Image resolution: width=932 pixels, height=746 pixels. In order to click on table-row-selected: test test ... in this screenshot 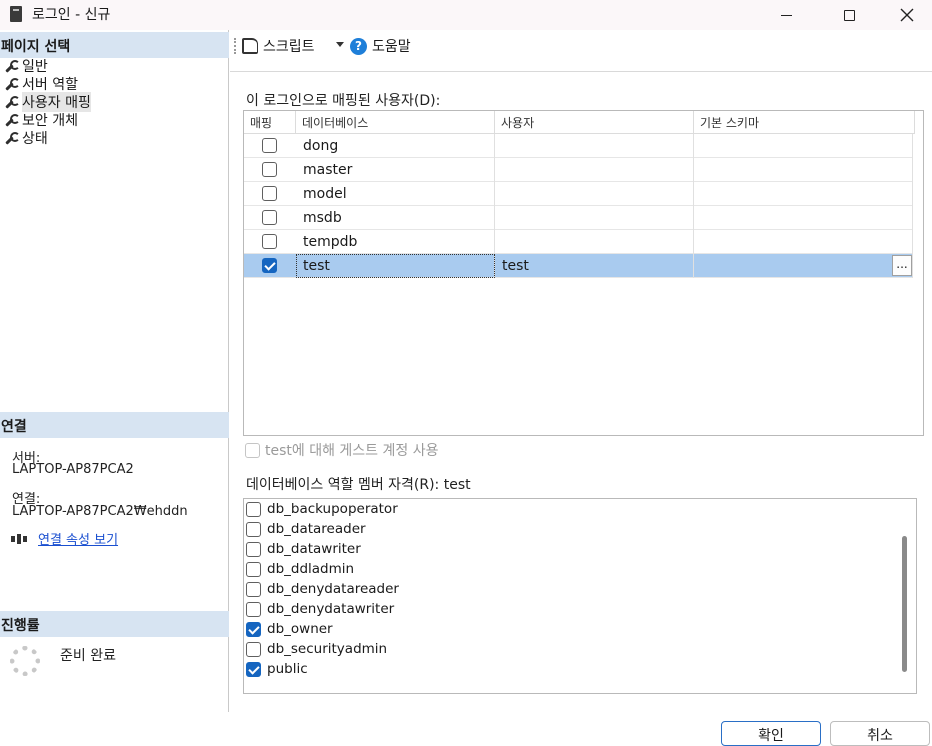, I will do `click(578, 266)`.